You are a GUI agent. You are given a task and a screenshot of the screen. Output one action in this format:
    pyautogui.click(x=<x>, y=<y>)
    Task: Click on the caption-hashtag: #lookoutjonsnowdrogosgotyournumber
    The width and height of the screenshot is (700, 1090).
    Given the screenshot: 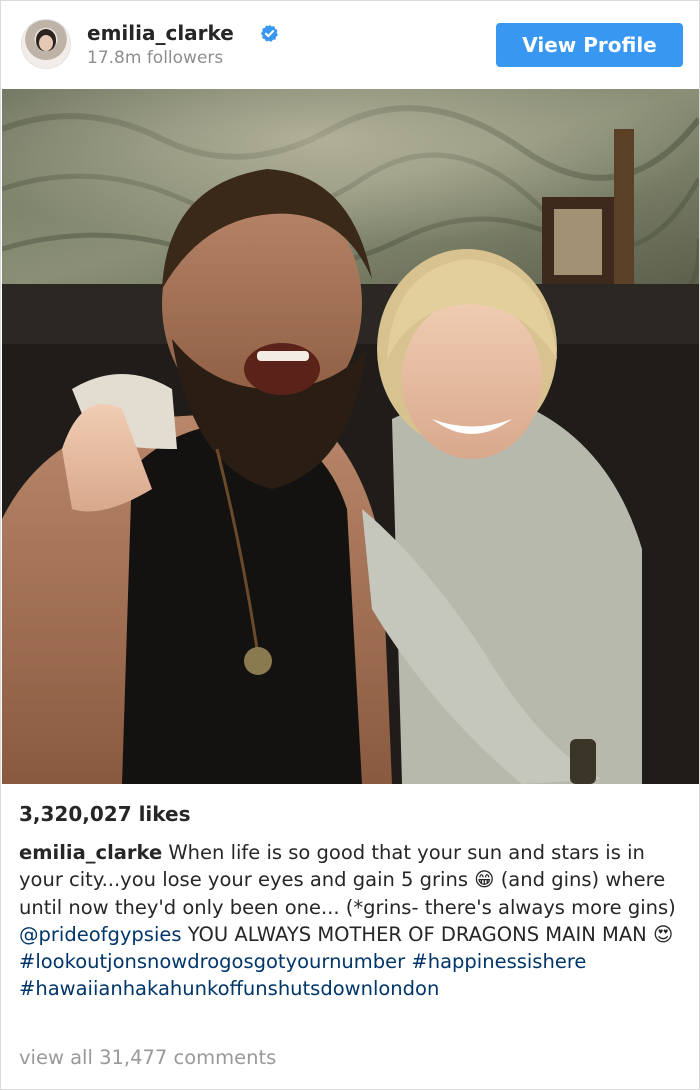 What is the action you would take?
    pyautogui.click(x=212, y=961)
    